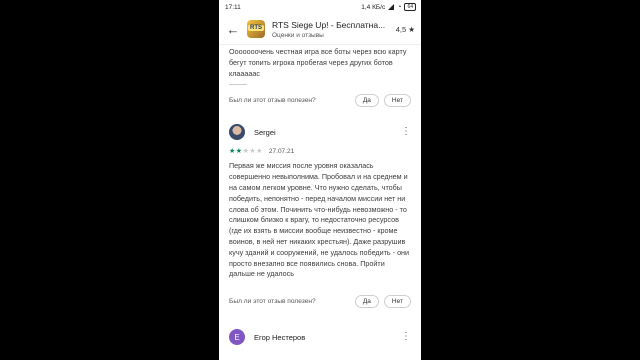 The height and width of the screenshot is (360, 640). What do you see at coordinates (410, 7) in the screenshot?
I see `battery-icon: 64` at bounding box center [410, 7].